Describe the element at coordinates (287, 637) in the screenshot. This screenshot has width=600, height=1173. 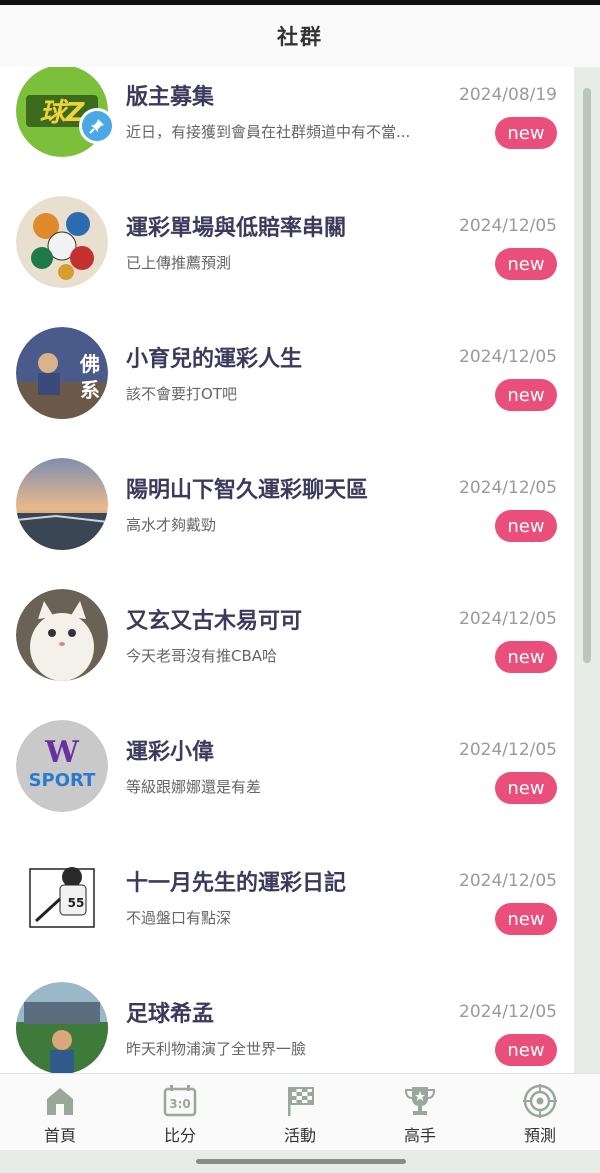
I see `list-item: 又玄又古木易可可 今天老哥沒有推CBA哈 2024/12/05 new` at that location.